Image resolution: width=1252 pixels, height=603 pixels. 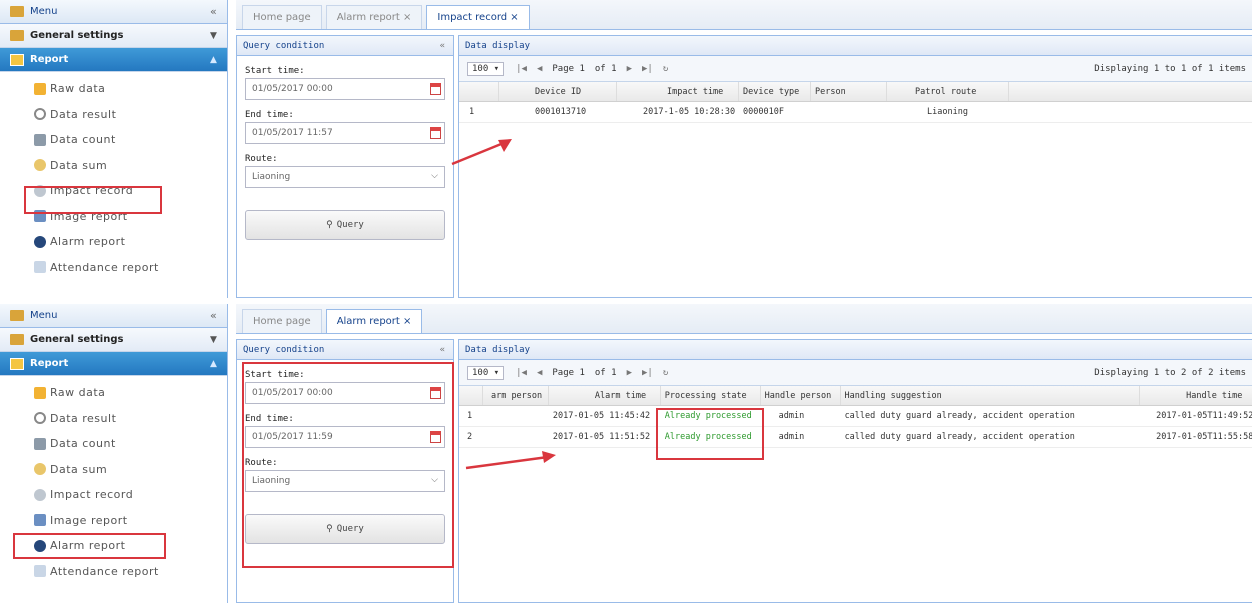 I want to click on sidebar-item-label: Raw data, so click(x=78, y=393).